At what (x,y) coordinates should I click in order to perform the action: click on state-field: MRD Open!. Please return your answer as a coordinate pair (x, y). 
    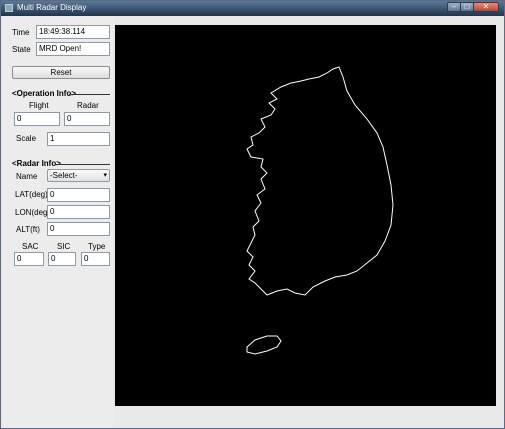
    Looking at the image, I should click on (73, 49).